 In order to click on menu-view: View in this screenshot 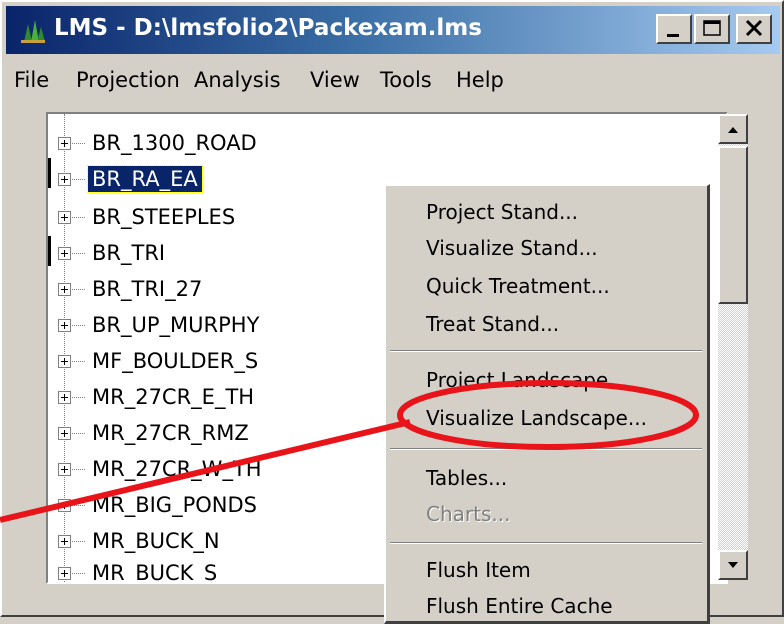, I will do `click(335, 80)`.